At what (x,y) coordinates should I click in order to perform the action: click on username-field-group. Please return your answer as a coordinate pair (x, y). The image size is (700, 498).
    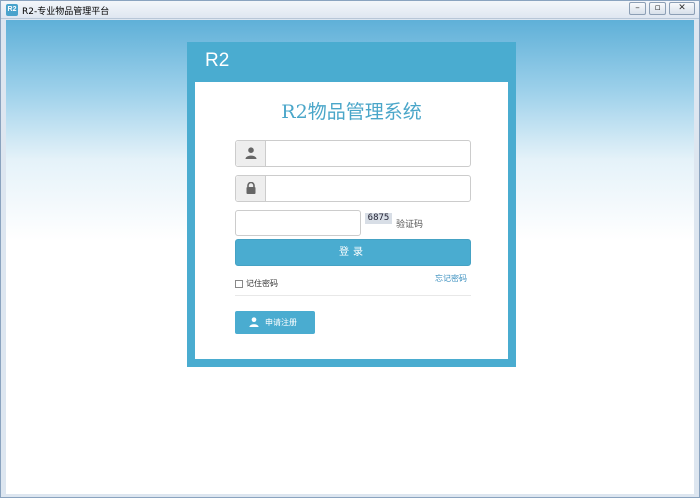
    Looking at the image, I should click on (353, 153).